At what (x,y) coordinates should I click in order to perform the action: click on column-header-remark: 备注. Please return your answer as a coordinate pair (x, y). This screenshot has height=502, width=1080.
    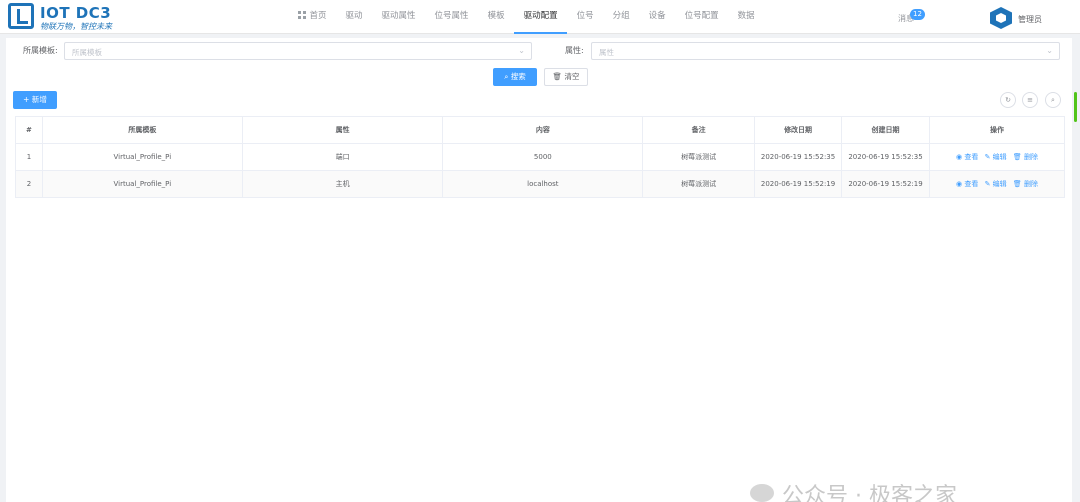
    Looking at the image, I should click on (699, 130).